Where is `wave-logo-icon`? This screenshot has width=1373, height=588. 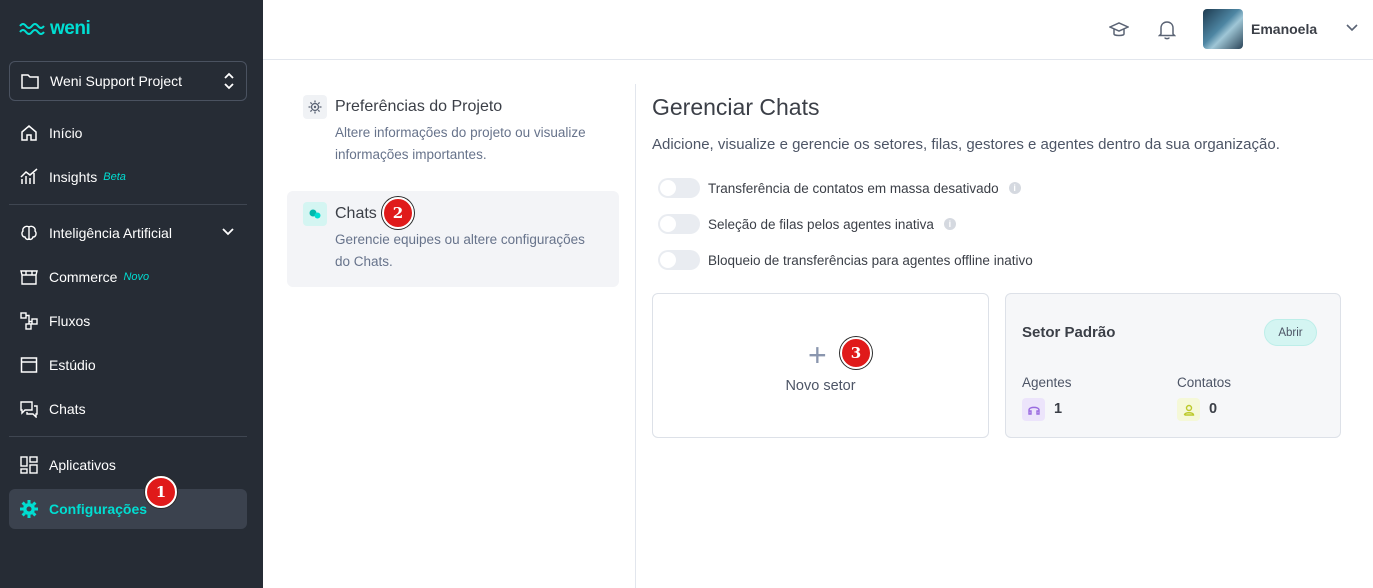
wave-logo-icon is located at coordinates (32, 29).